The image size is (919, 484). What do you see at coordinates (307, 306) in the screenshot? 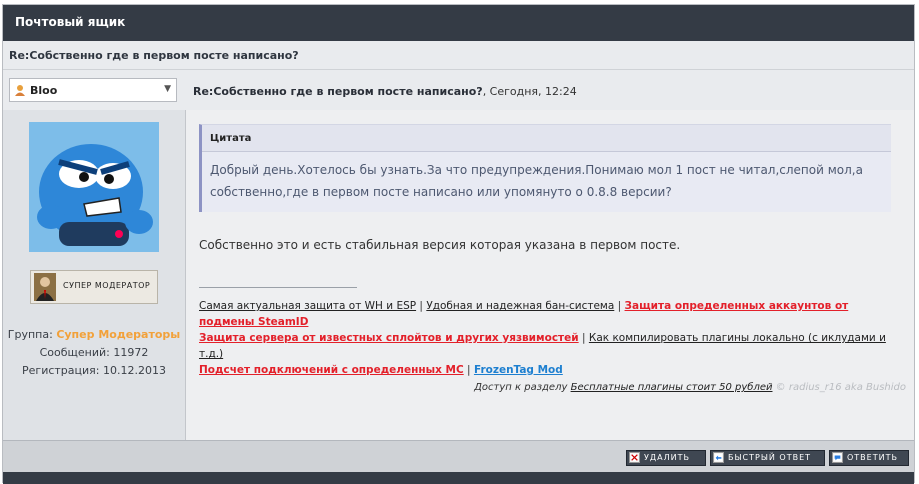
I see `signature-link-wh-esp: Самая актуальная защита от WH и ESP` at bounding box center [307, 306].